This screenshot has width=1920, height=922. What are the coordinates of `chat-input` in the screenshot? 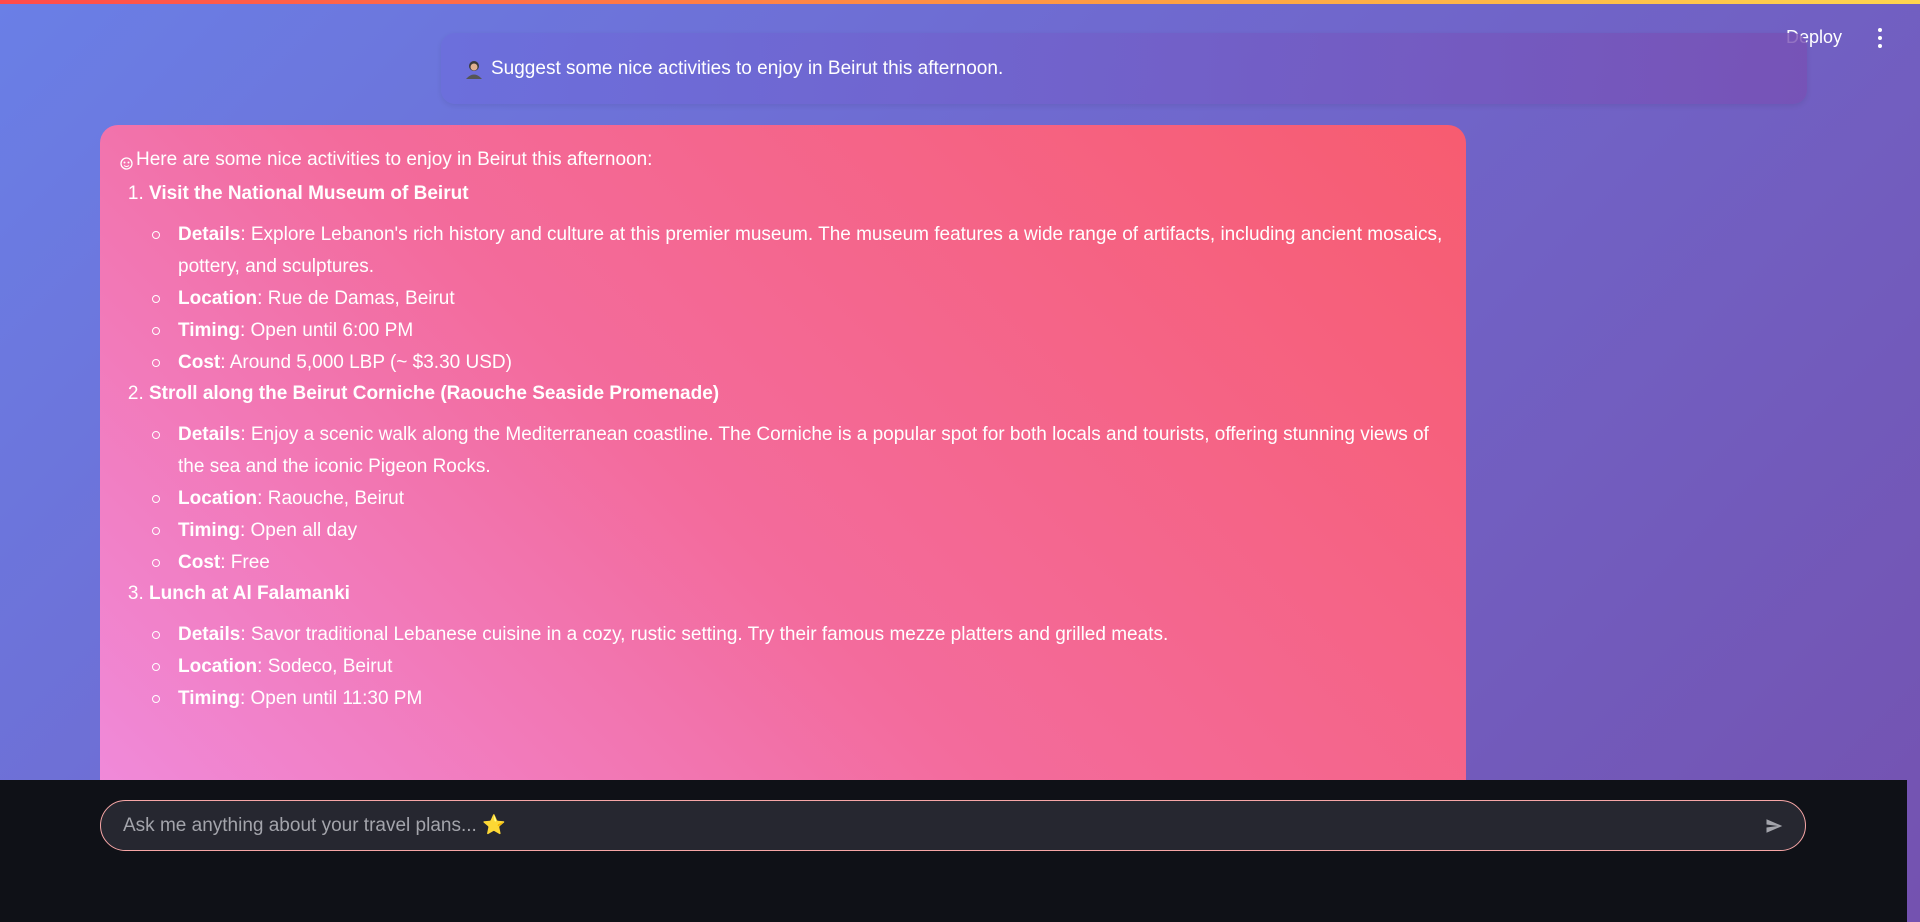 It's located at (940, 825).